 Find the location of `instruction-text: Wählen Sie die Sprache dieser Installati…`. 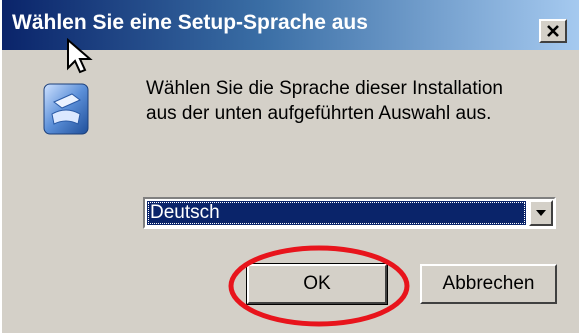

instruction-text: Wählen Sie die Sprache dieser Installati… is located at coordinates (356, 101).